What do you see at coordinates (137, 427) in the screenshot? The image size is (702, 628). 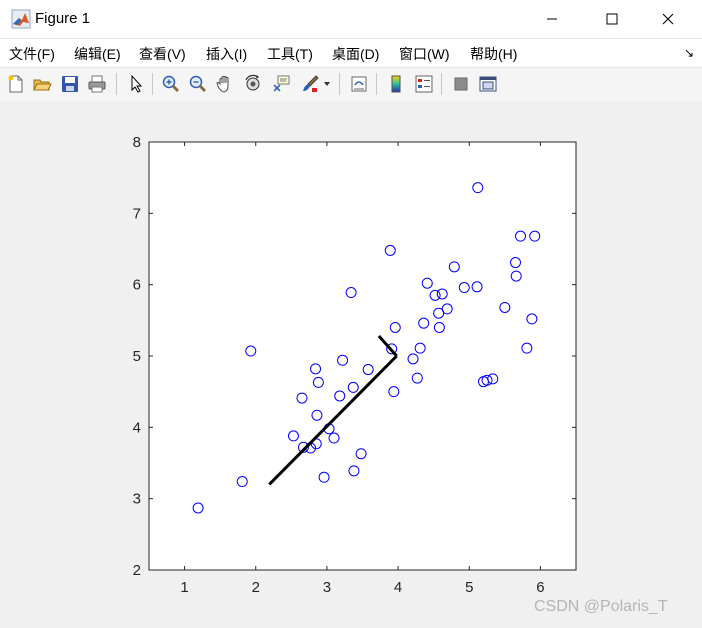 I see `y-tick-label: 4` at bounding box center [137, 427].